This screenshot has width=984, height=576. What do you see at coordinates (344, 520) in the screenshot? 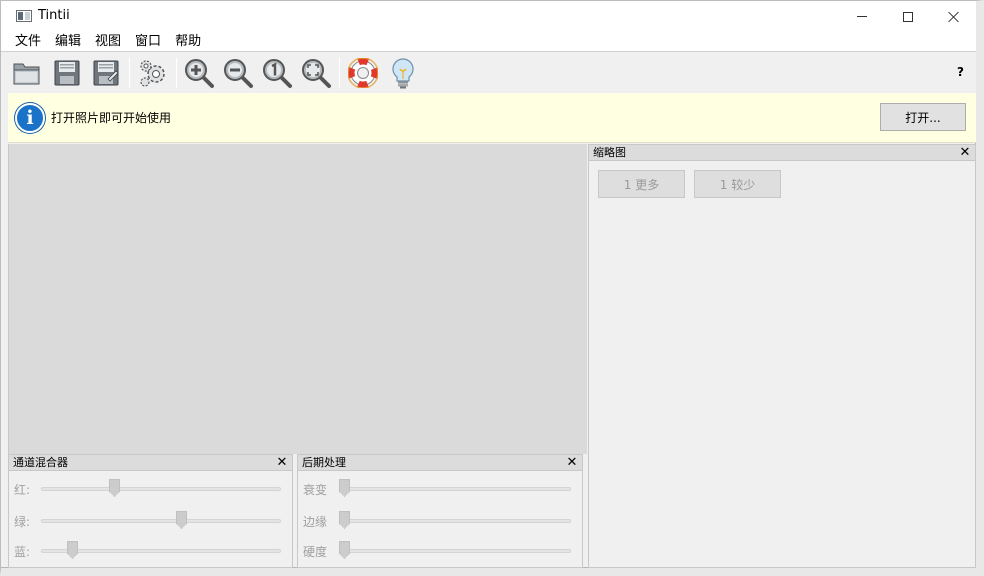
I see `edge-slider-handle` at bounding box center [344, 520].